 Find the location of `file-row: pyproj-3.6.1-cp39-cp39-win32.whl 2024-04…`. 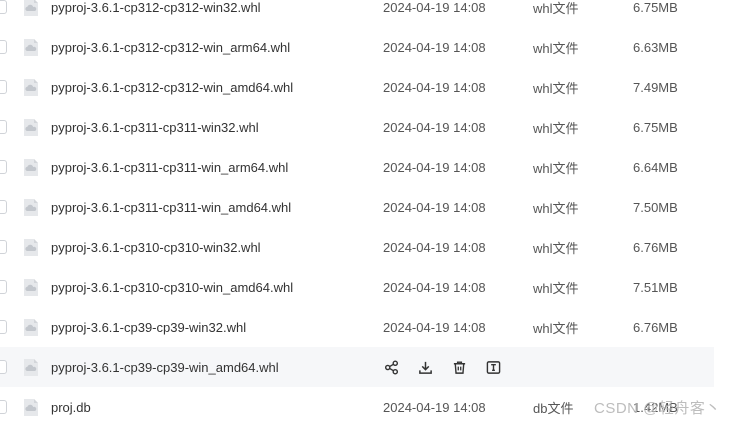

file-row: pyproj-3.6.1-cp39-cp39-win32.whl 2024-04… is located at coordinates (357, 327).